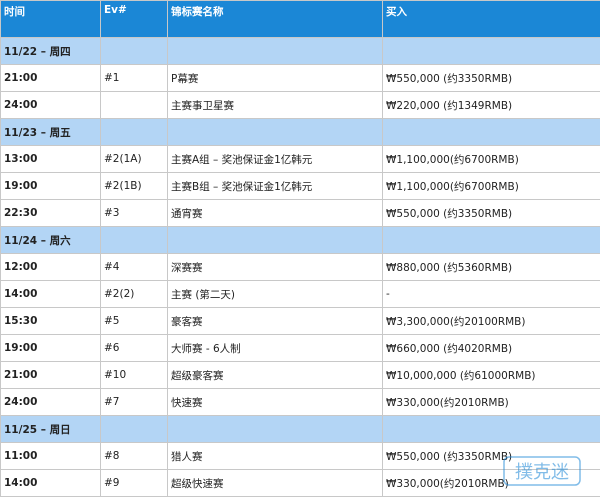  What do you see at coordinates (491, 267) in the screenshot?
I see `buyin-cell: ₩880,000 (约5360RMB)` at bounding box center [491, 267].